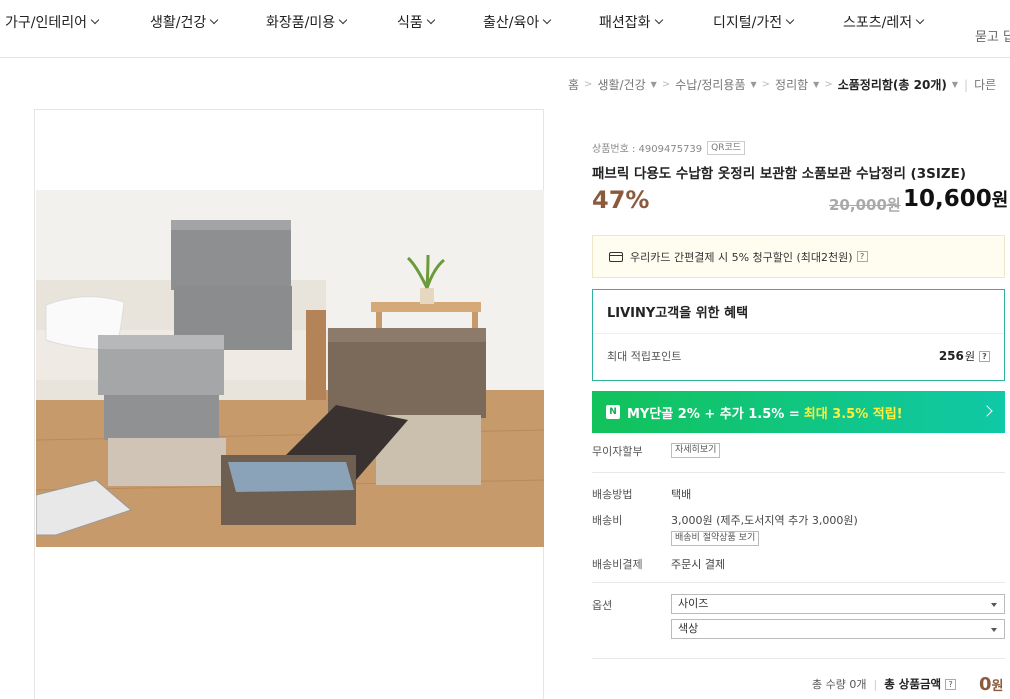 The width and height of the screenshot is (1010, 699). Describe the element at coordinates (617, 564) in the screenshot. I see `shipping-payment-label: 배송비결제` at that location.